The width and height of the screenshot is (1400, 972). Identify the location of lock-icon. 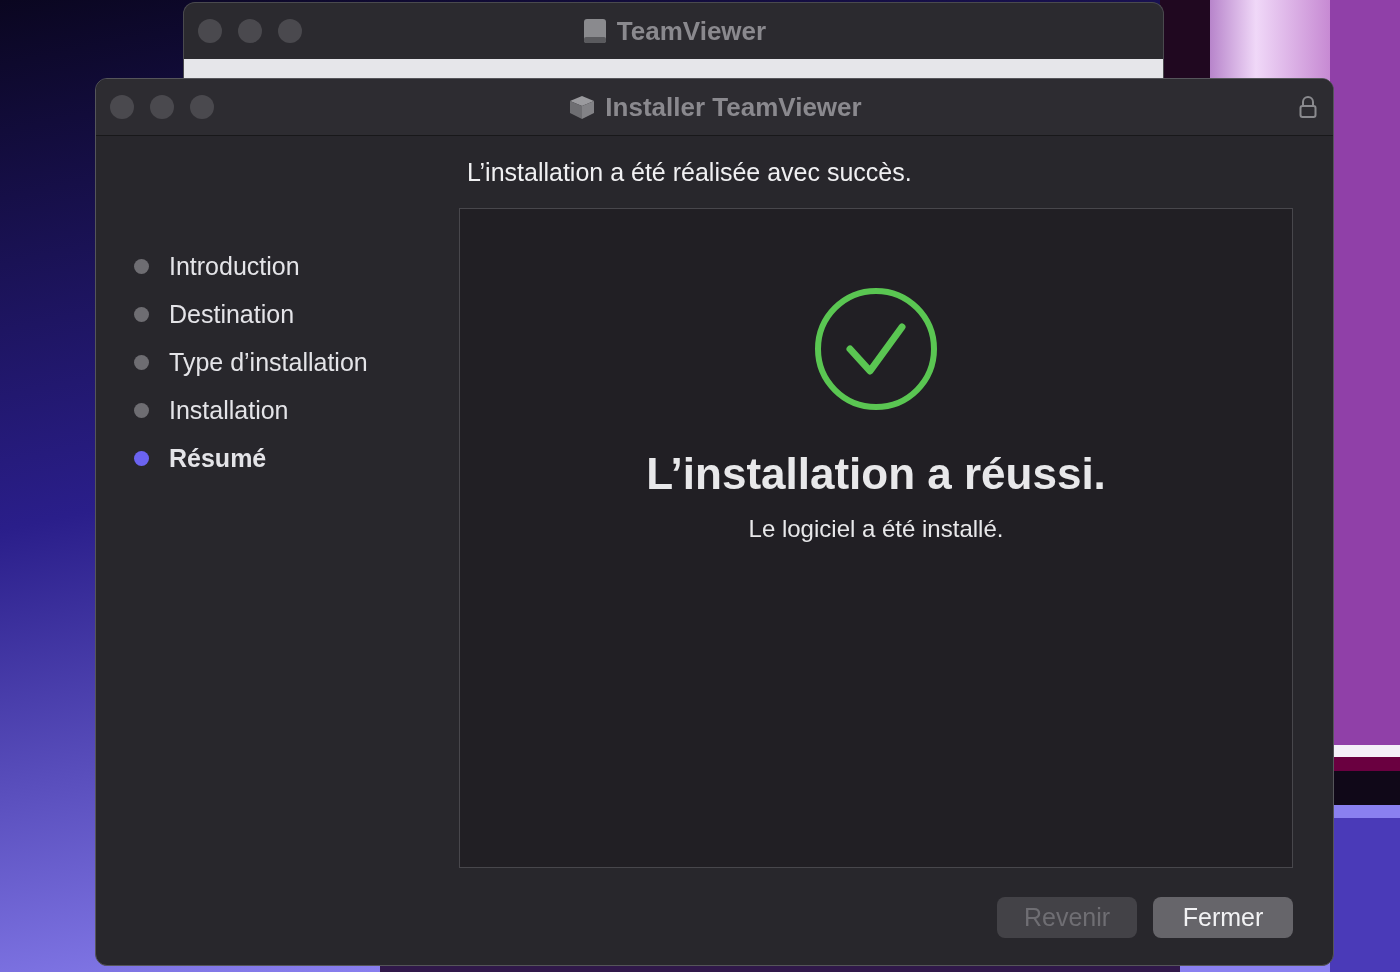
(1308, 107).